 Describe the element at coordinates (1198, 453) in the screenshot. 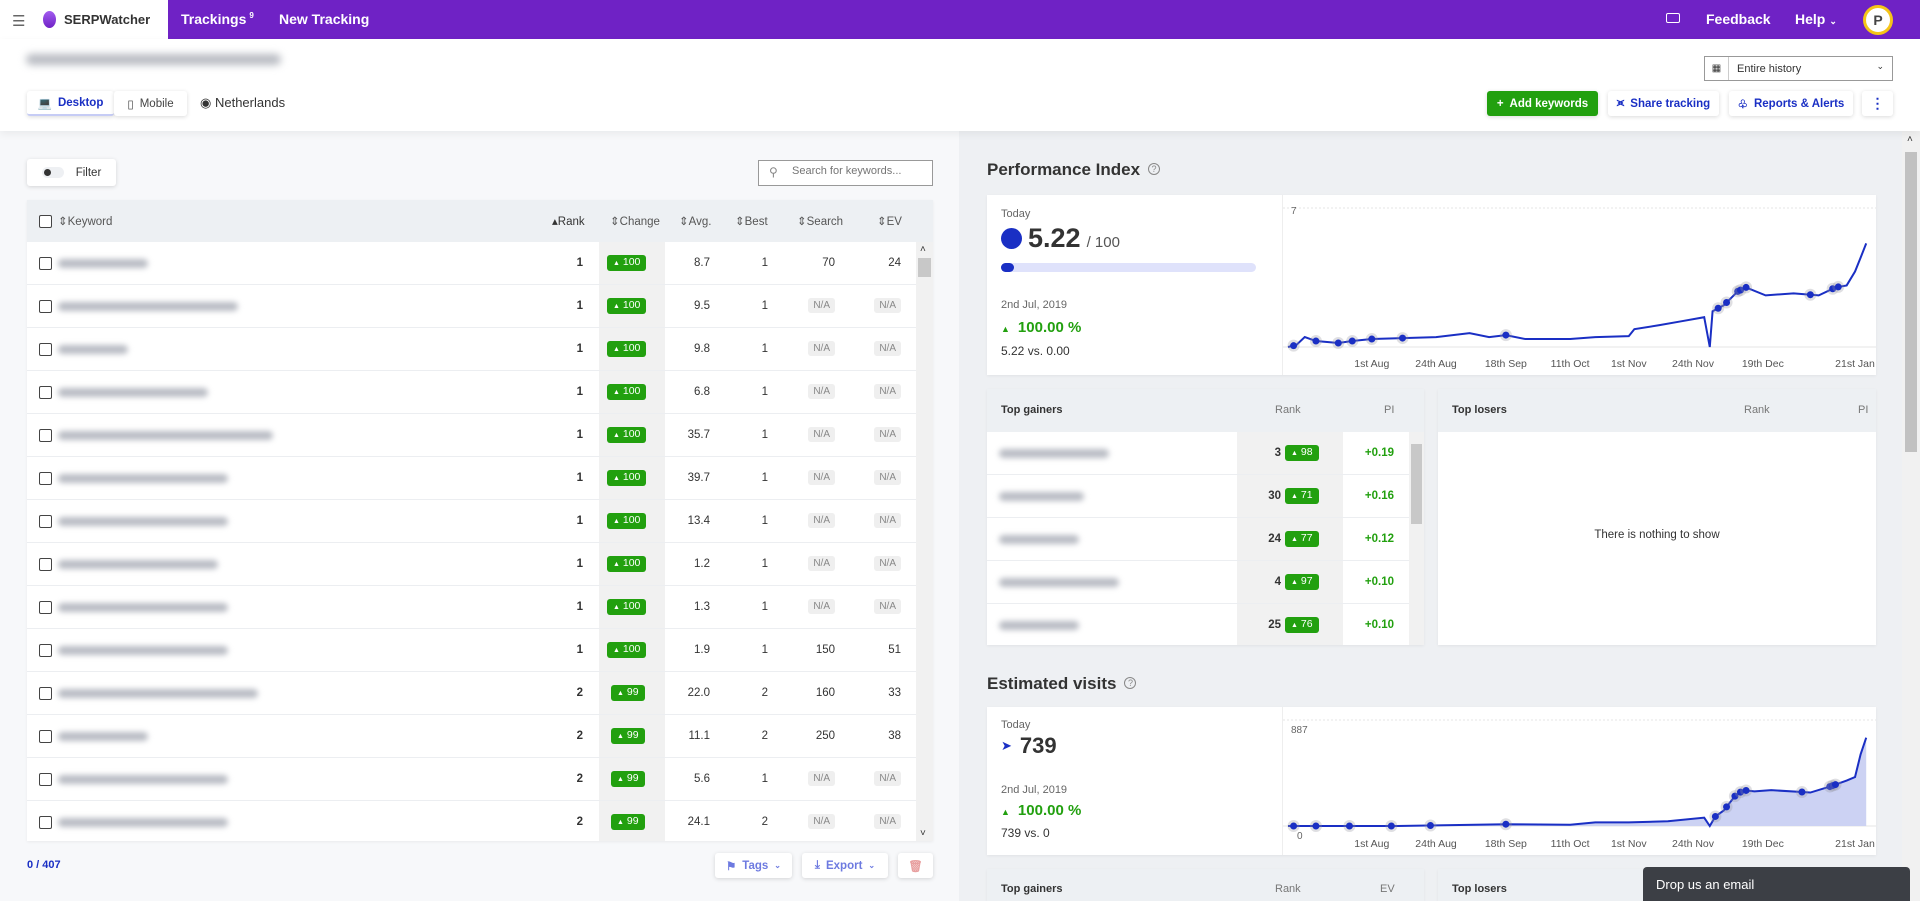

I see `gainer-row: 3 ▲ 98 +0.19` at that location.